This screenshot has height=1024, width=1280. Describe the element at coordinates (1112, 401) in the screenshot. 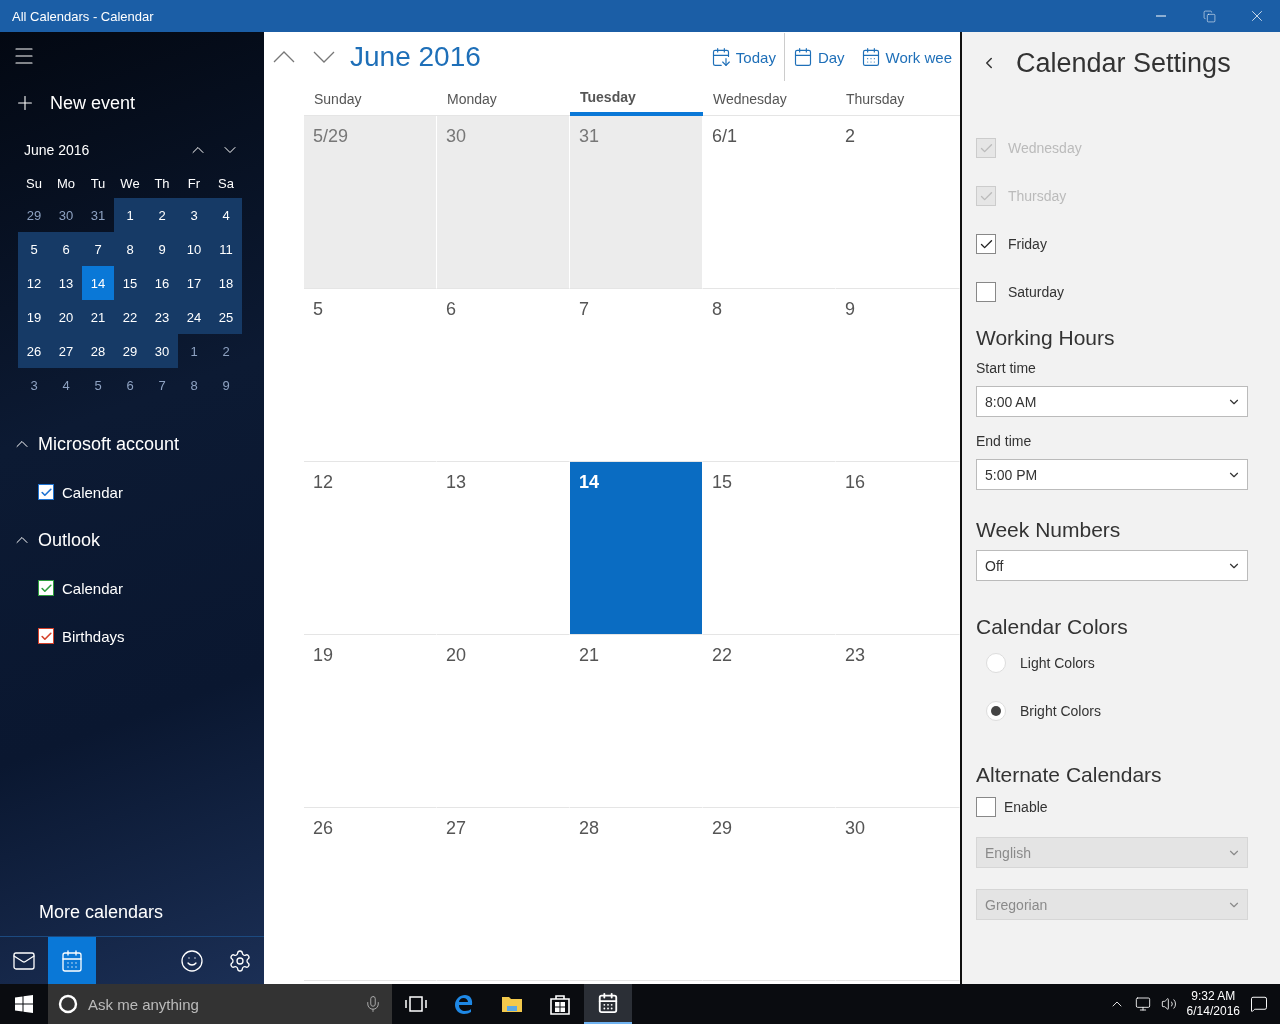

I see `start-time-dropdown: 8:00 AM` at that location.